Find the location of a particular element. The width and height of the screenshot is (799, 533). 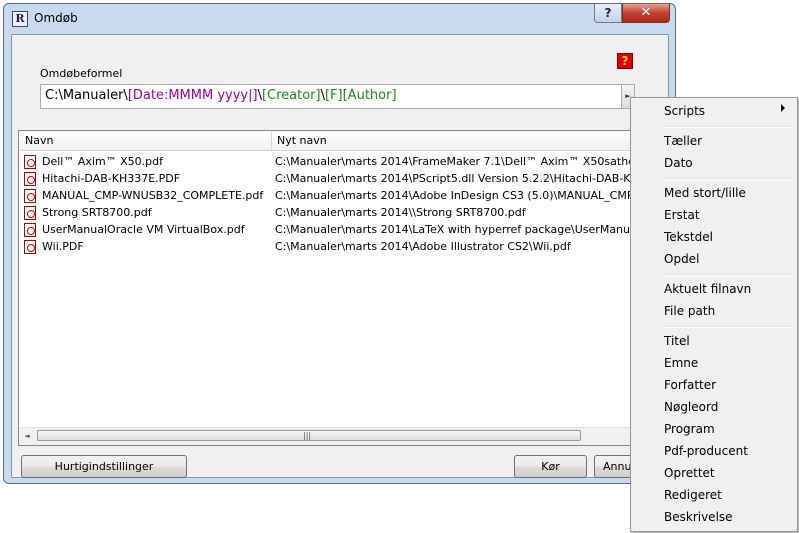

menu-item-text-part: Tekstdel is located at coordinates (688, 237).